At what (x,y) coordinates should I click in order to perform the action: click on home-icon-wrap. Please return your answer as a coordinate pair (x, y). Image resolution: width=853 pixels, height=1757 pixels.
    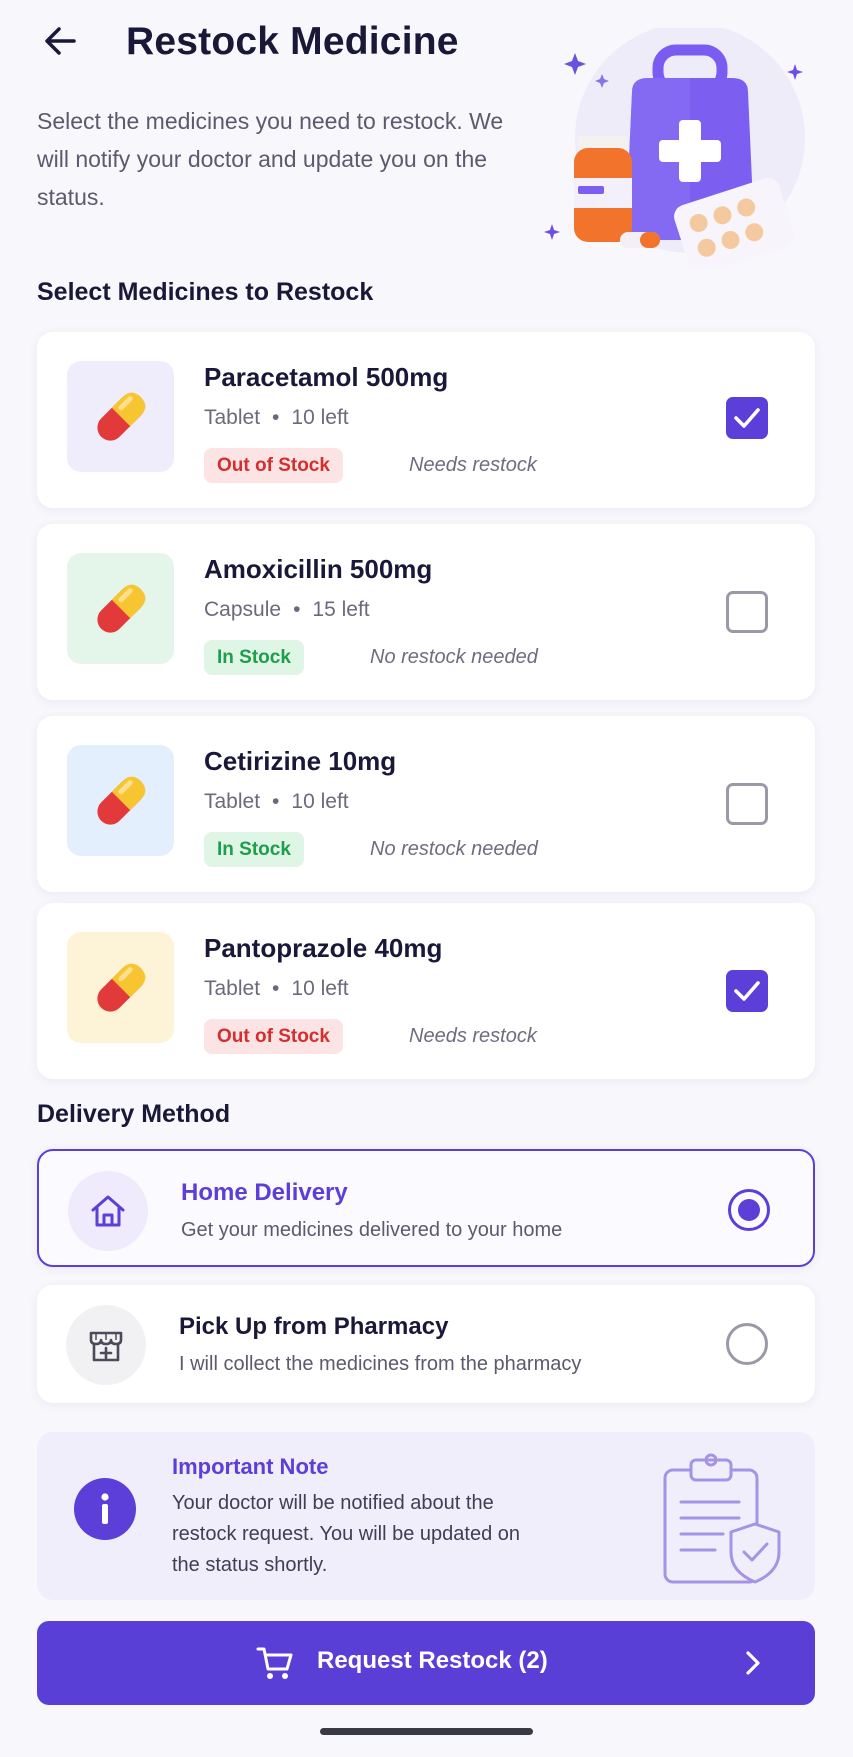
    Looking at the image, I should click on (108, 1211).